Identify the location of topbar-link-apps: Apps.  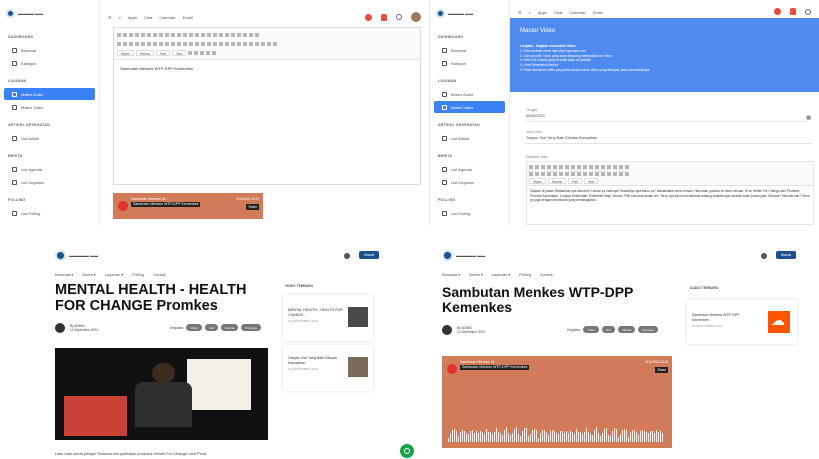
(542, 12).